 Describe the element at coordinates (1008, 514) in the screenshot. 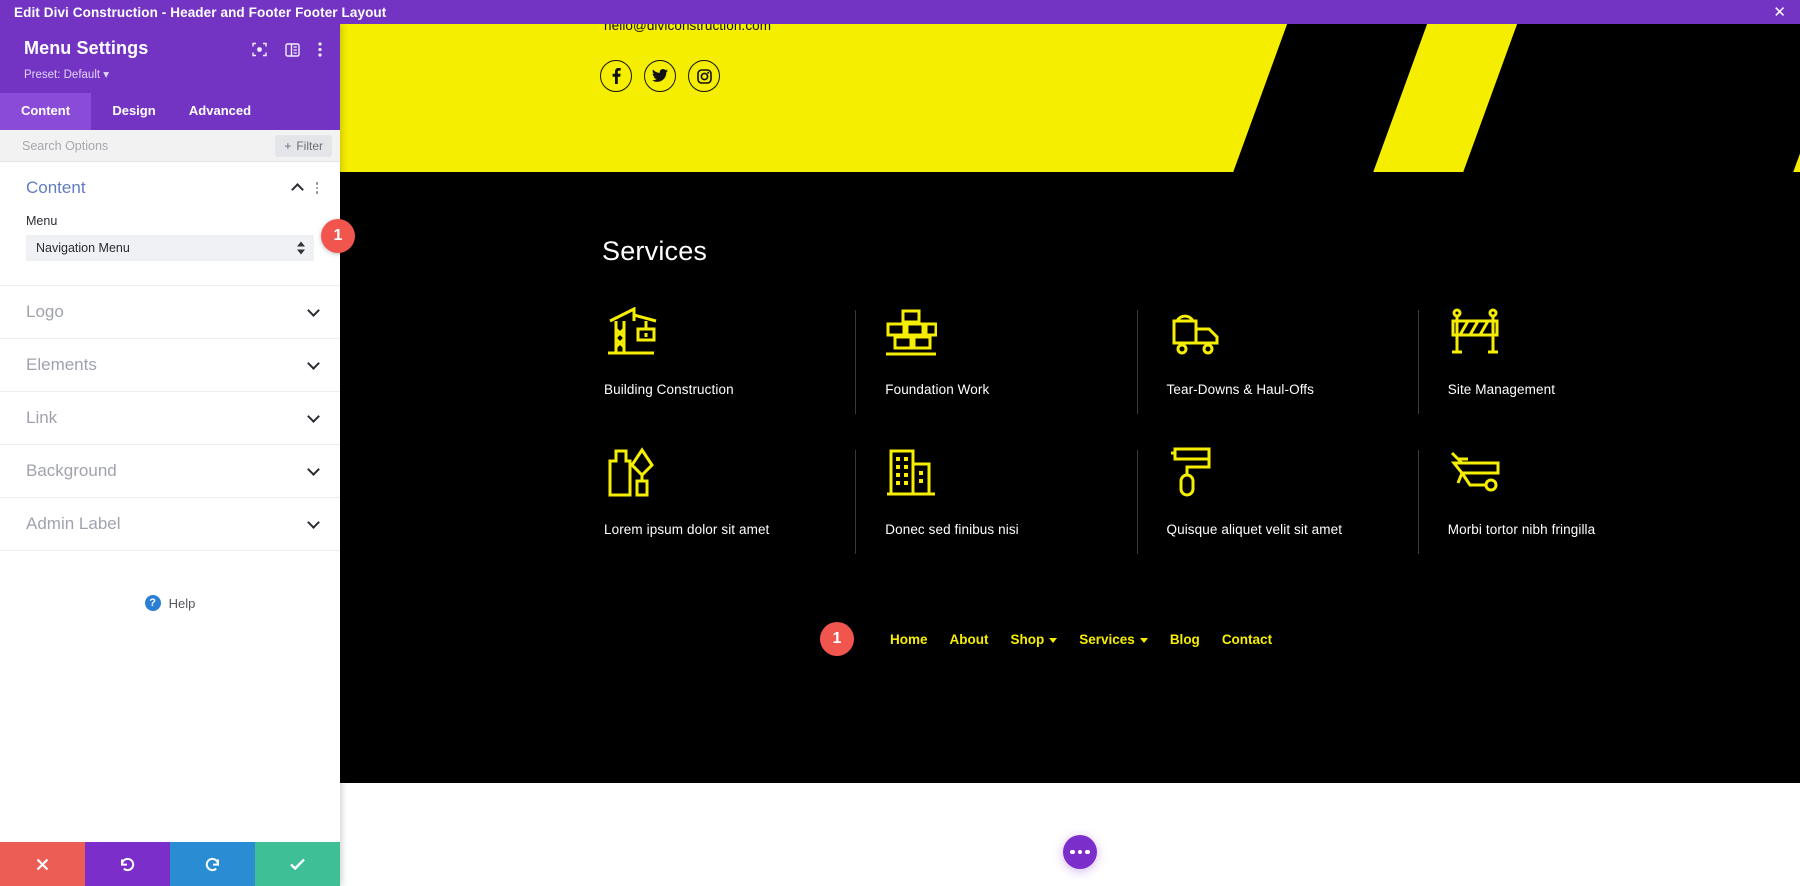

I see `service-item: Donec sed finibus nisi` at that location.